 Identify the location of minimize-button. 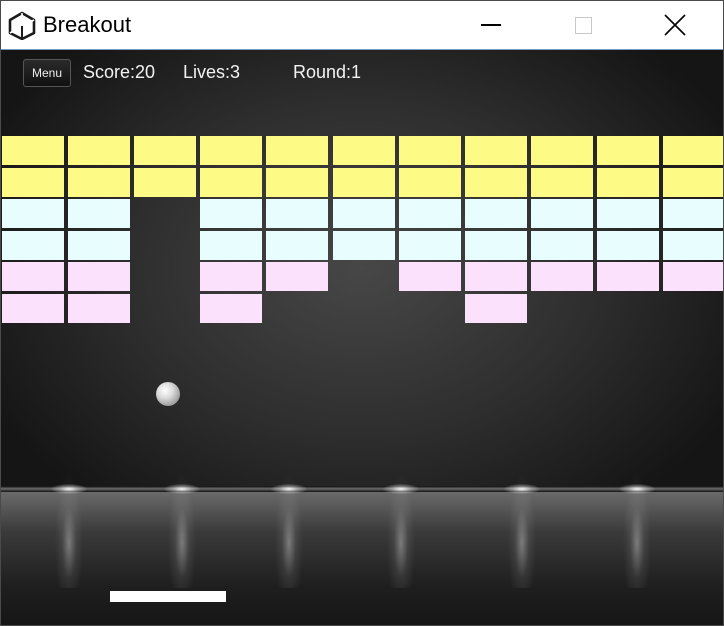
(491, 25).